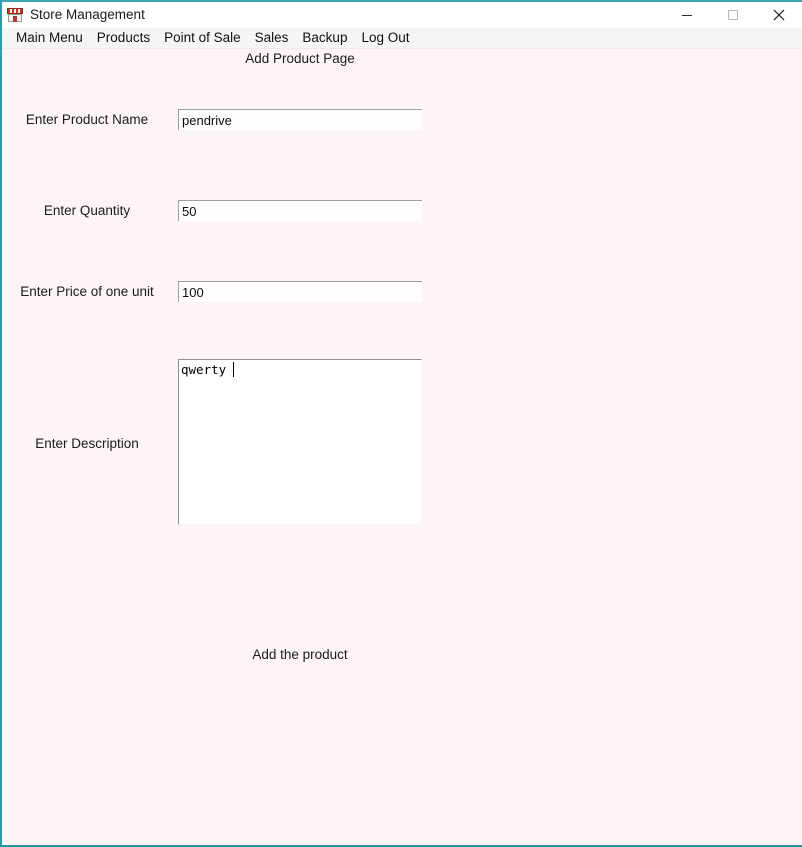 The width and height of the screenshot is (802, 847). What do you see at coordinates (779, 15) in the screenshot?
I see `close-button` at bounding box center [779, 15].